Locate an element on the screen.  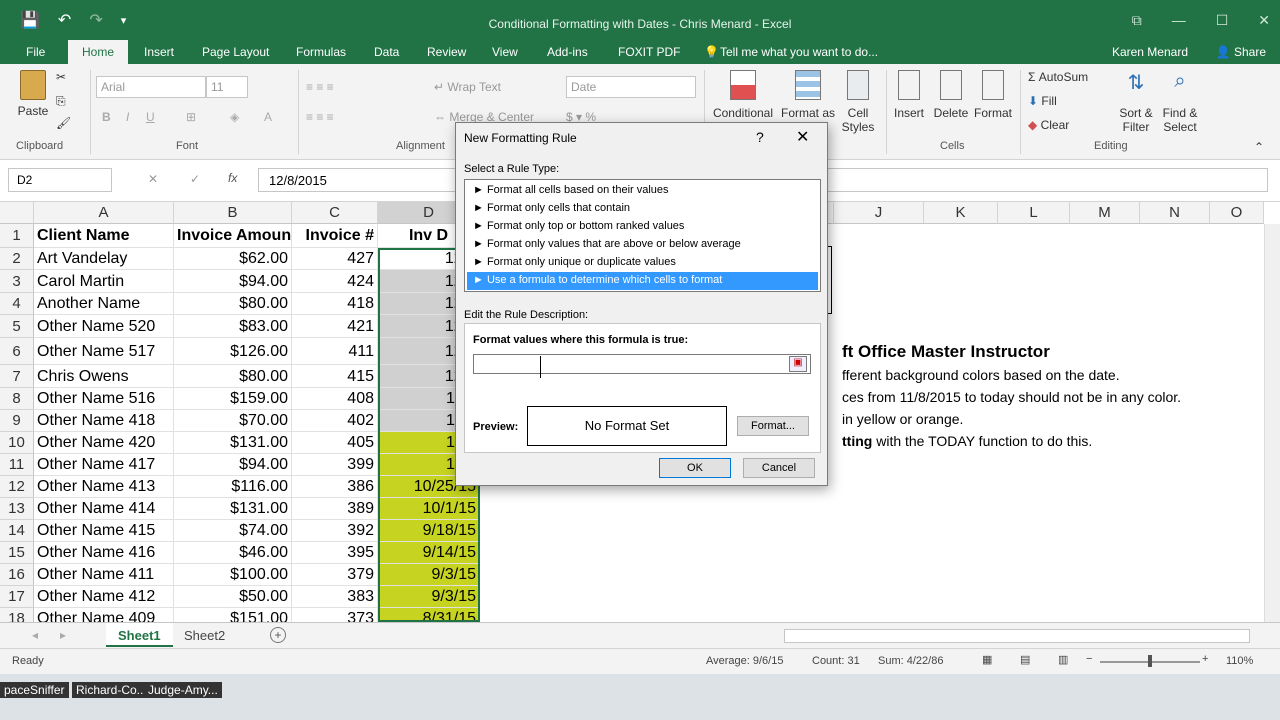
invoice-number-cell: 379 is located at coordinates (335, 575).